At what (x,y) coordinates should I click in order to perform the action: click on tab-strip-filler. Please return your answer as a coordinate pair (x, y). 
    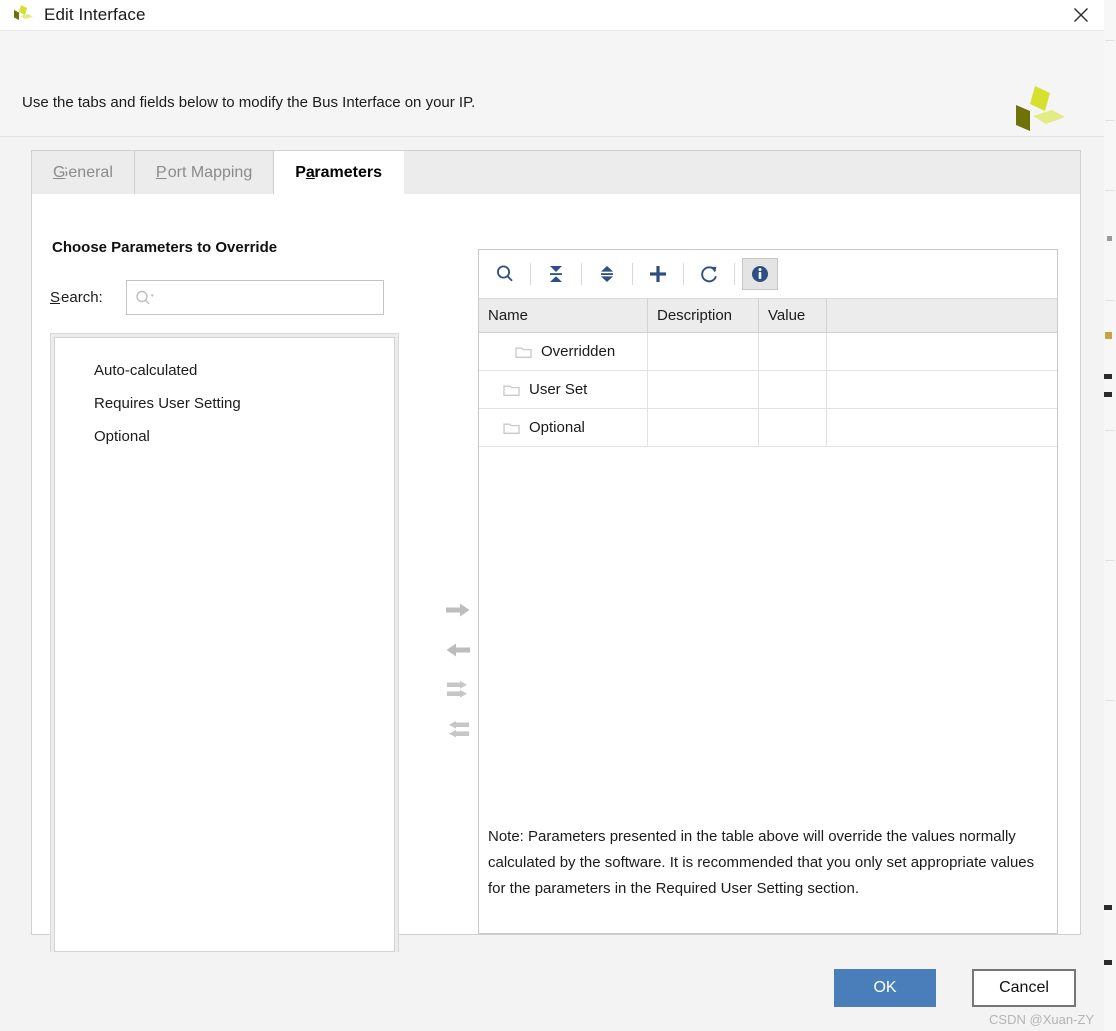
    Looking at the image, I should click on (742, 172).